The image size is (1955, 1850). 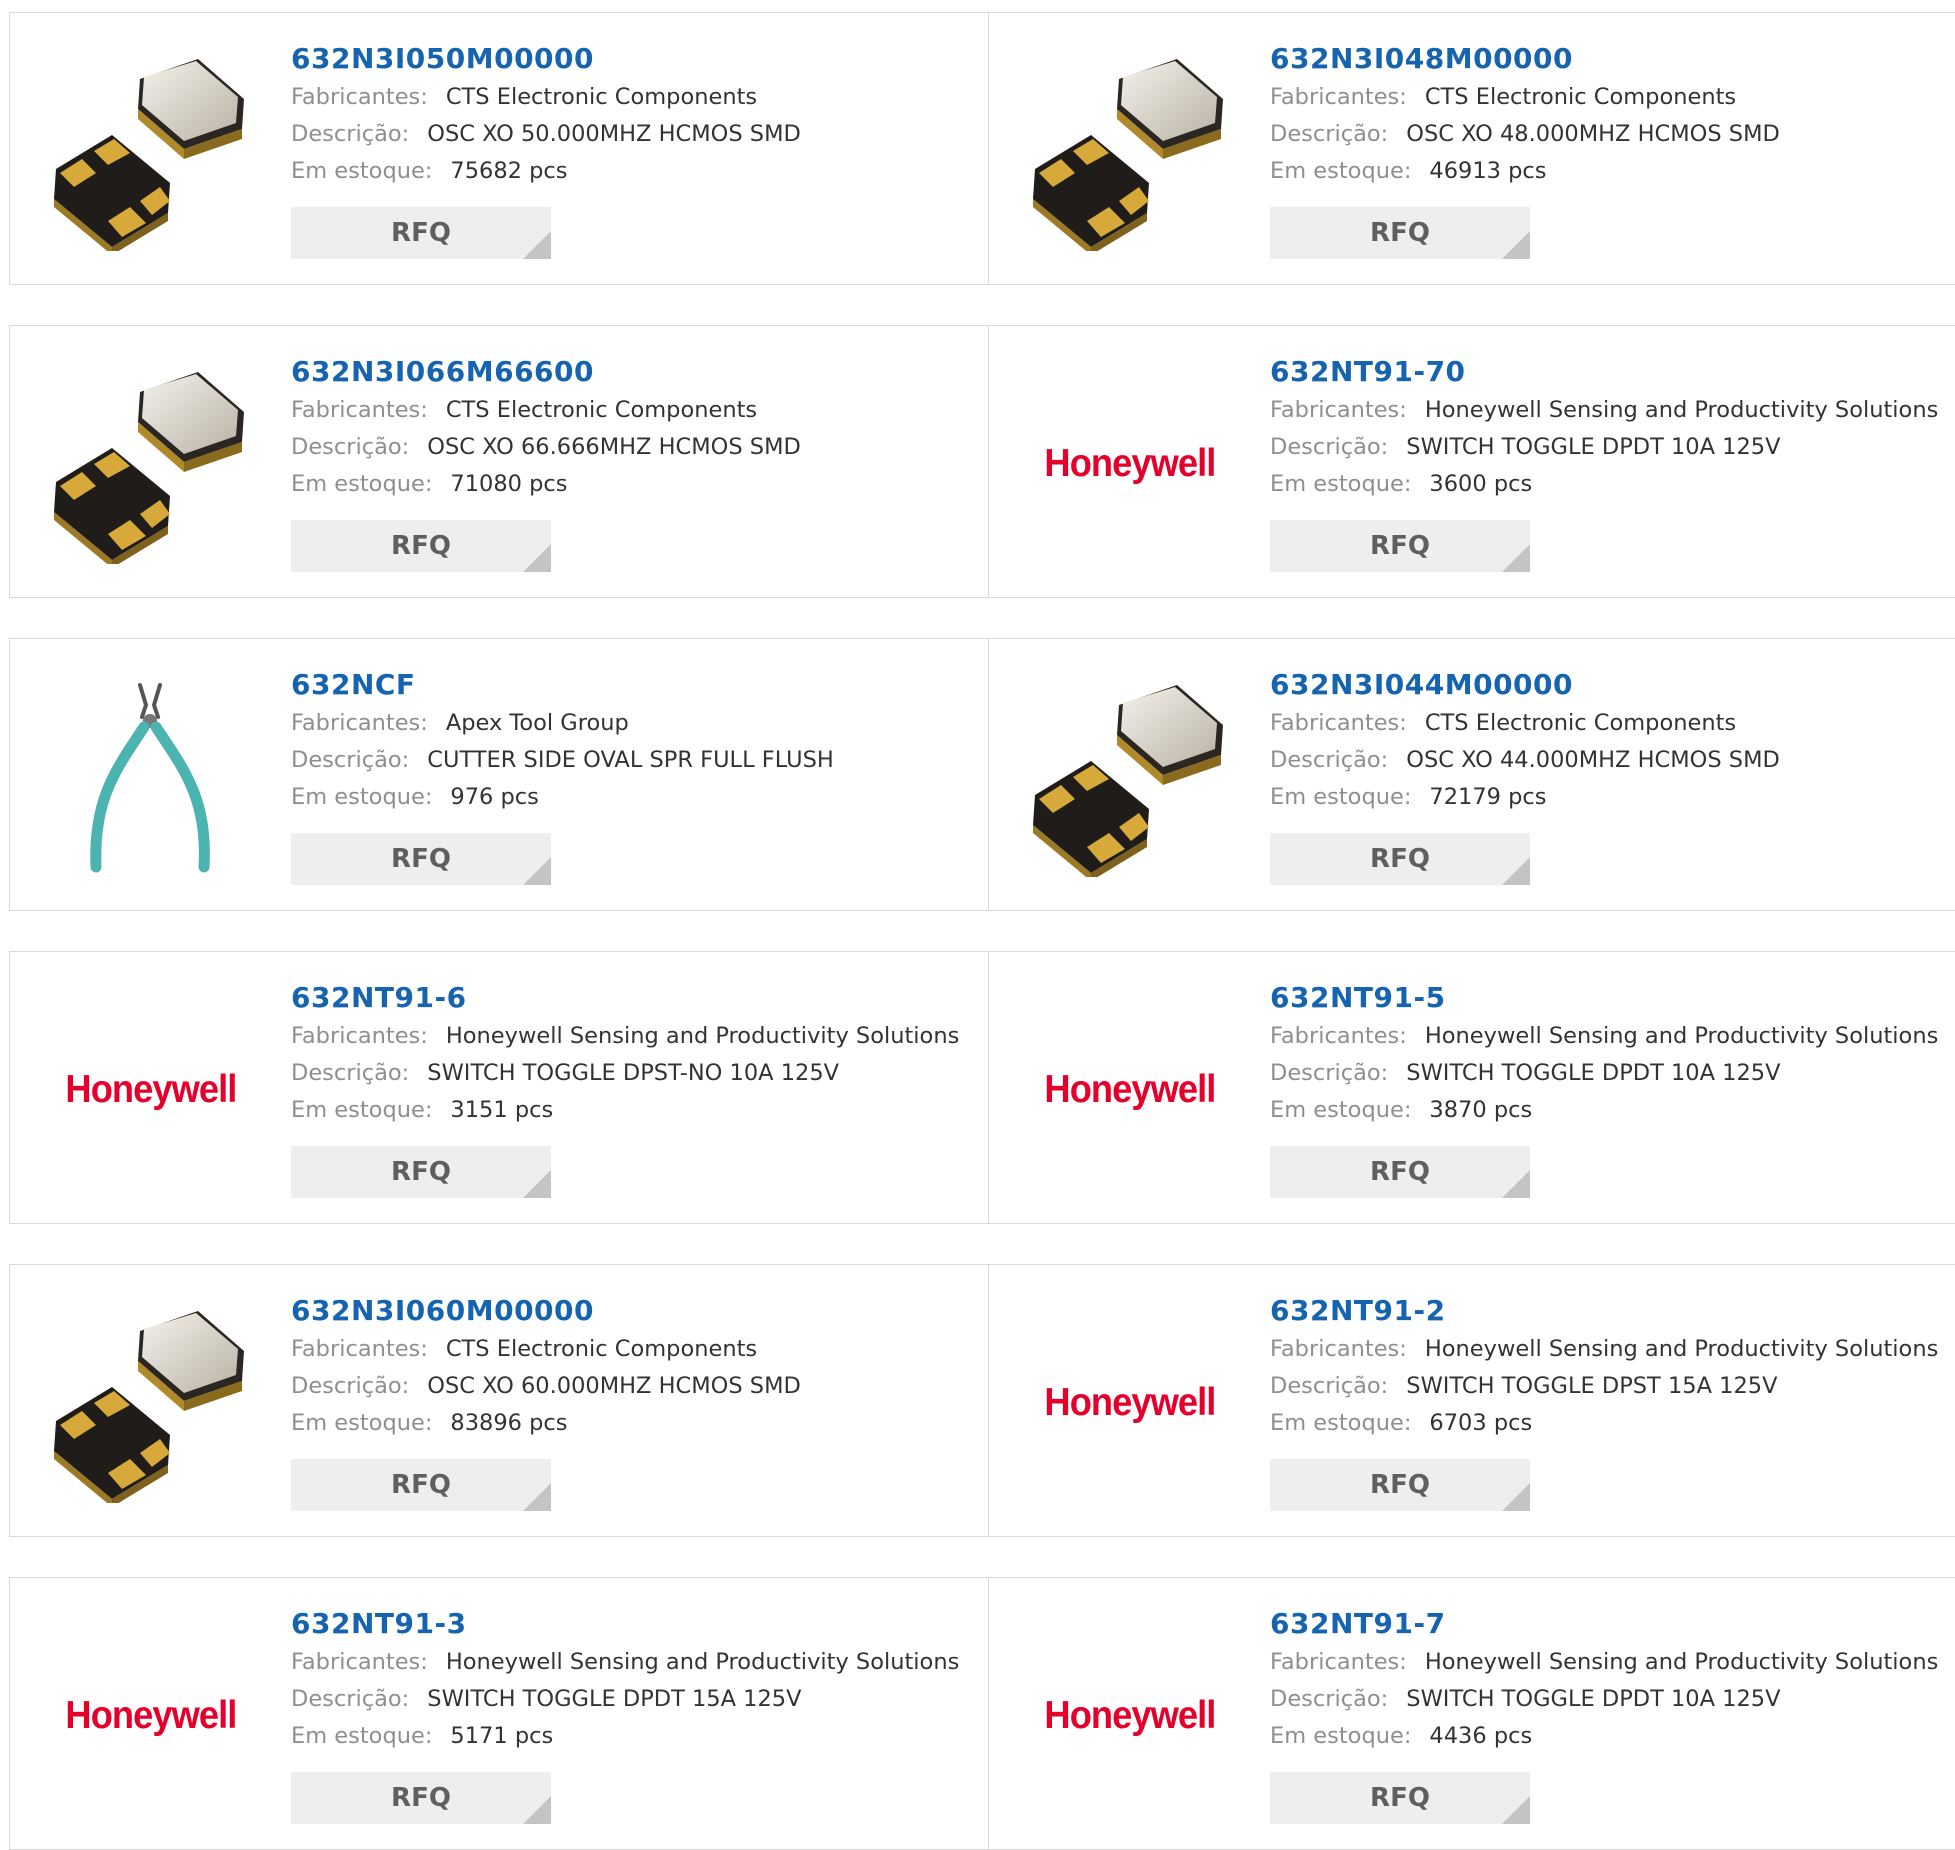 I want to click on part-number-link: 632NT91-7, so click(x=1612, y=1625).